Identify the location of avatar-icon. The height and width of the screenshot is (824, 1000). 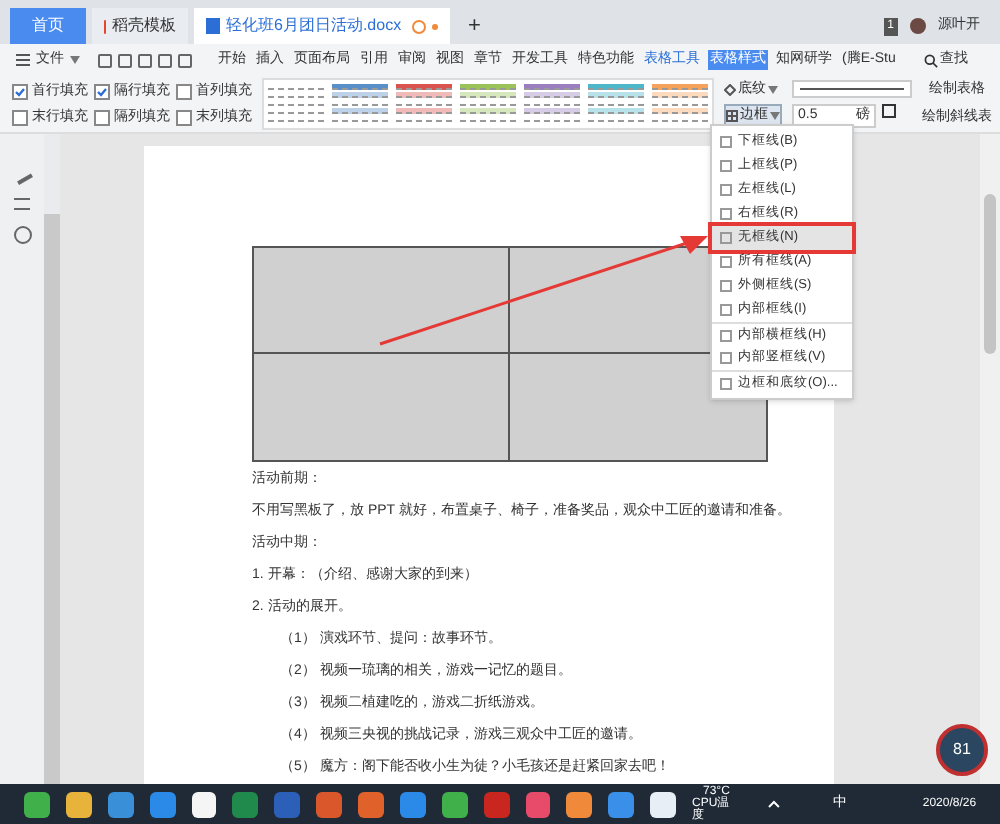
(918, 26).